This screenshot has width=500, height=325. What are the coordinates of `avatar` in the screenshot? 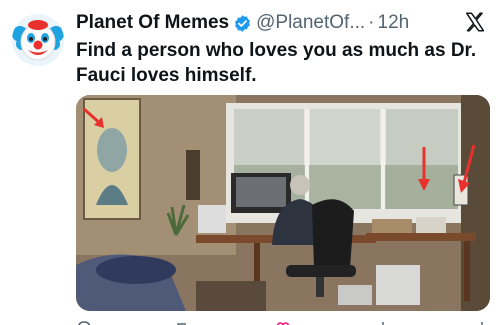 It's located at (38, 40).